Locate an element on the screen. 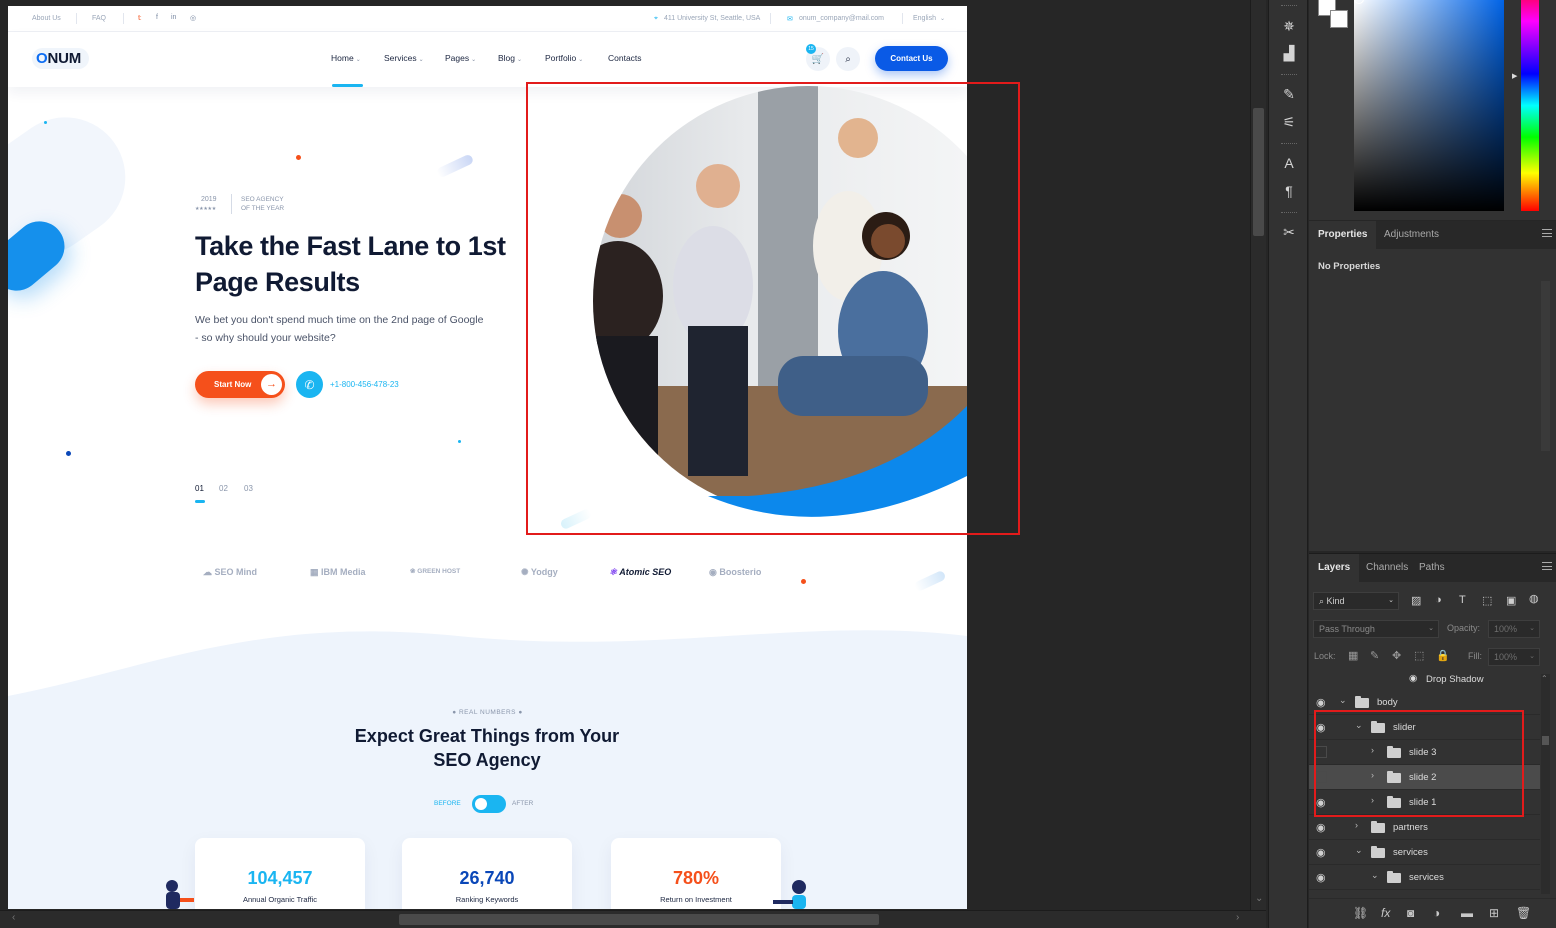  site-logo: ONUM is located at coordinates (61, 58).